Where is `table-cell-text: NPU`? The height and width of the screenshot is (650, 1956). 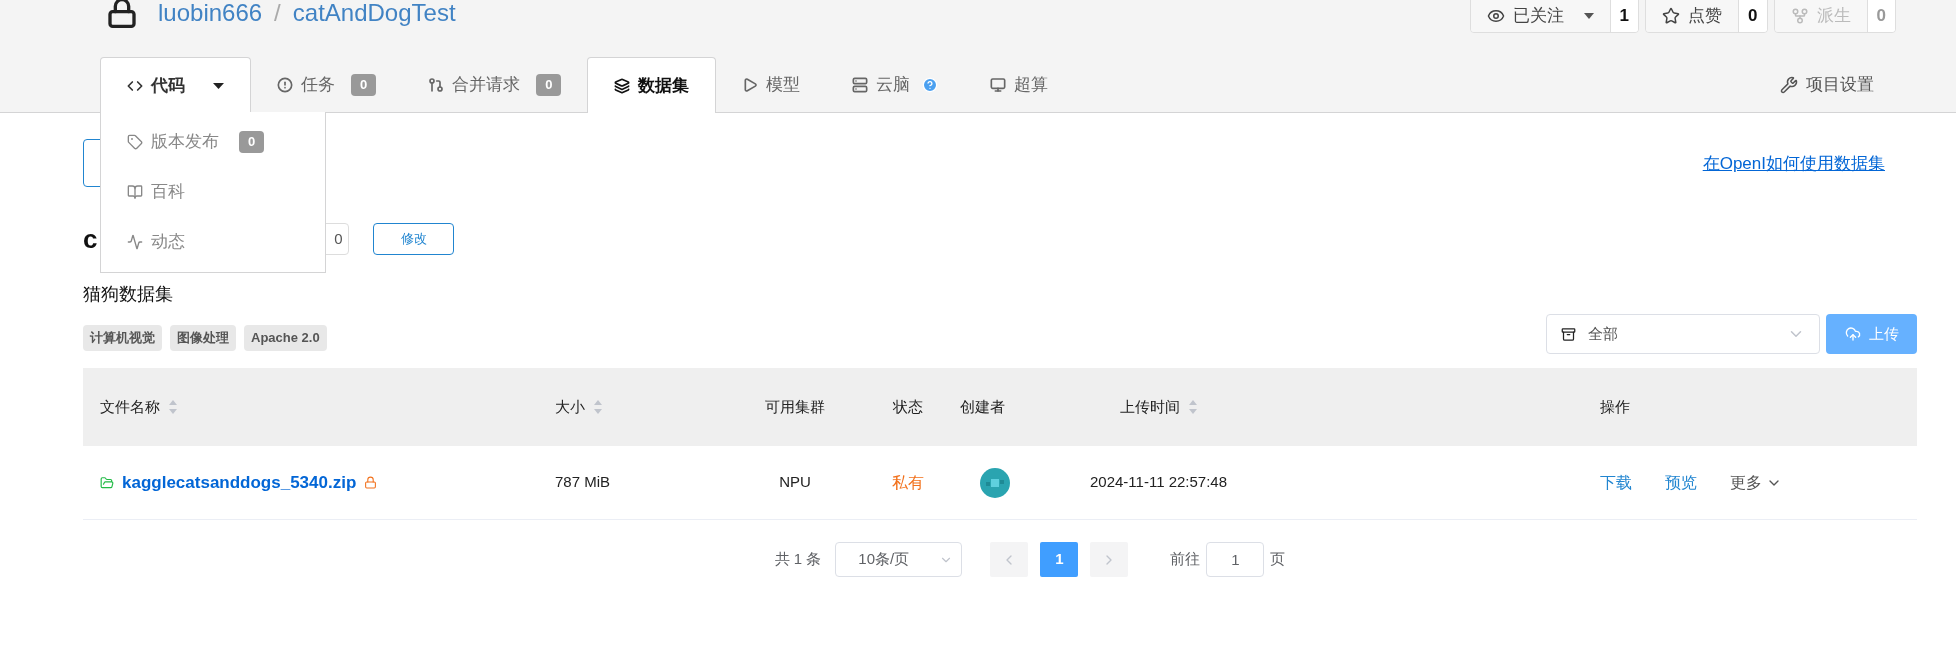
table-cell-text: NPU is located at coordinates (795, 482).